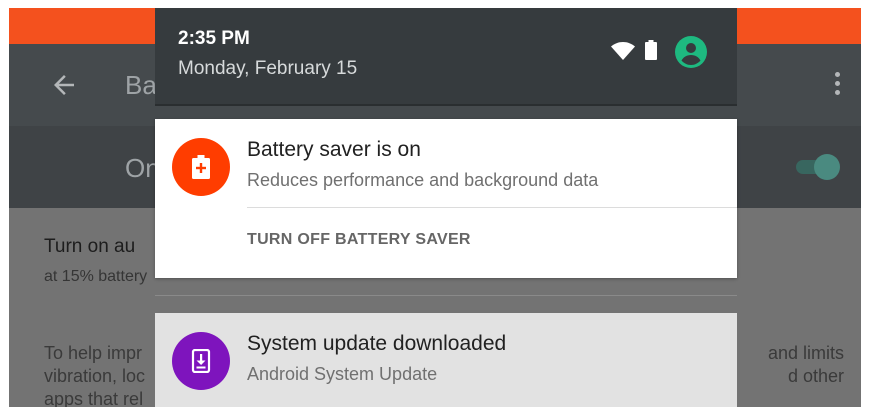  What do you see at coordinates (446, 105) in the screenshot?
I see `shade-divider` at bounding box center [446, 105].